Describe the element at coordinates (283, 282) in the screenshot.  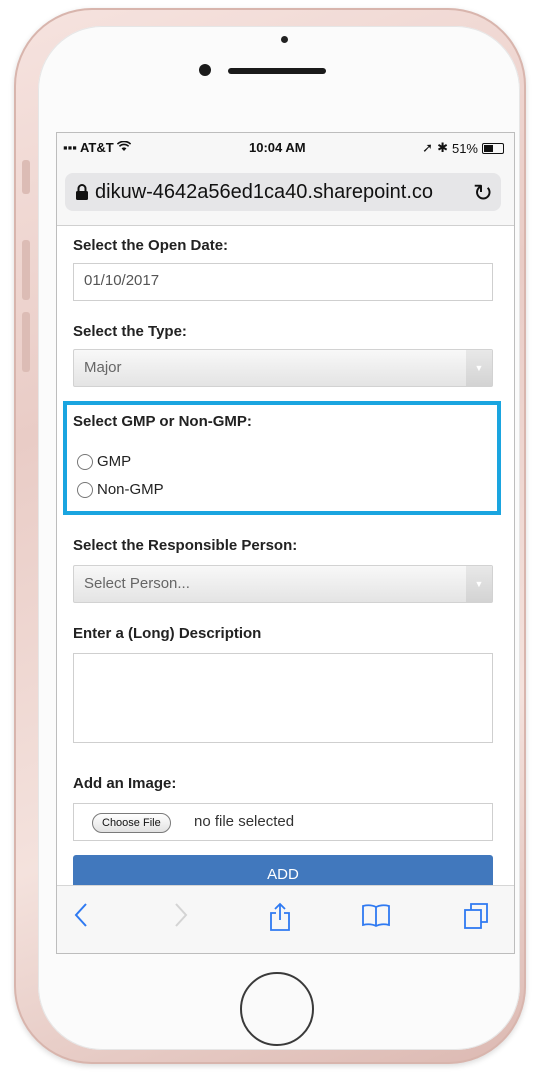
I see `open-date-input: 01/10/2017` at that location.